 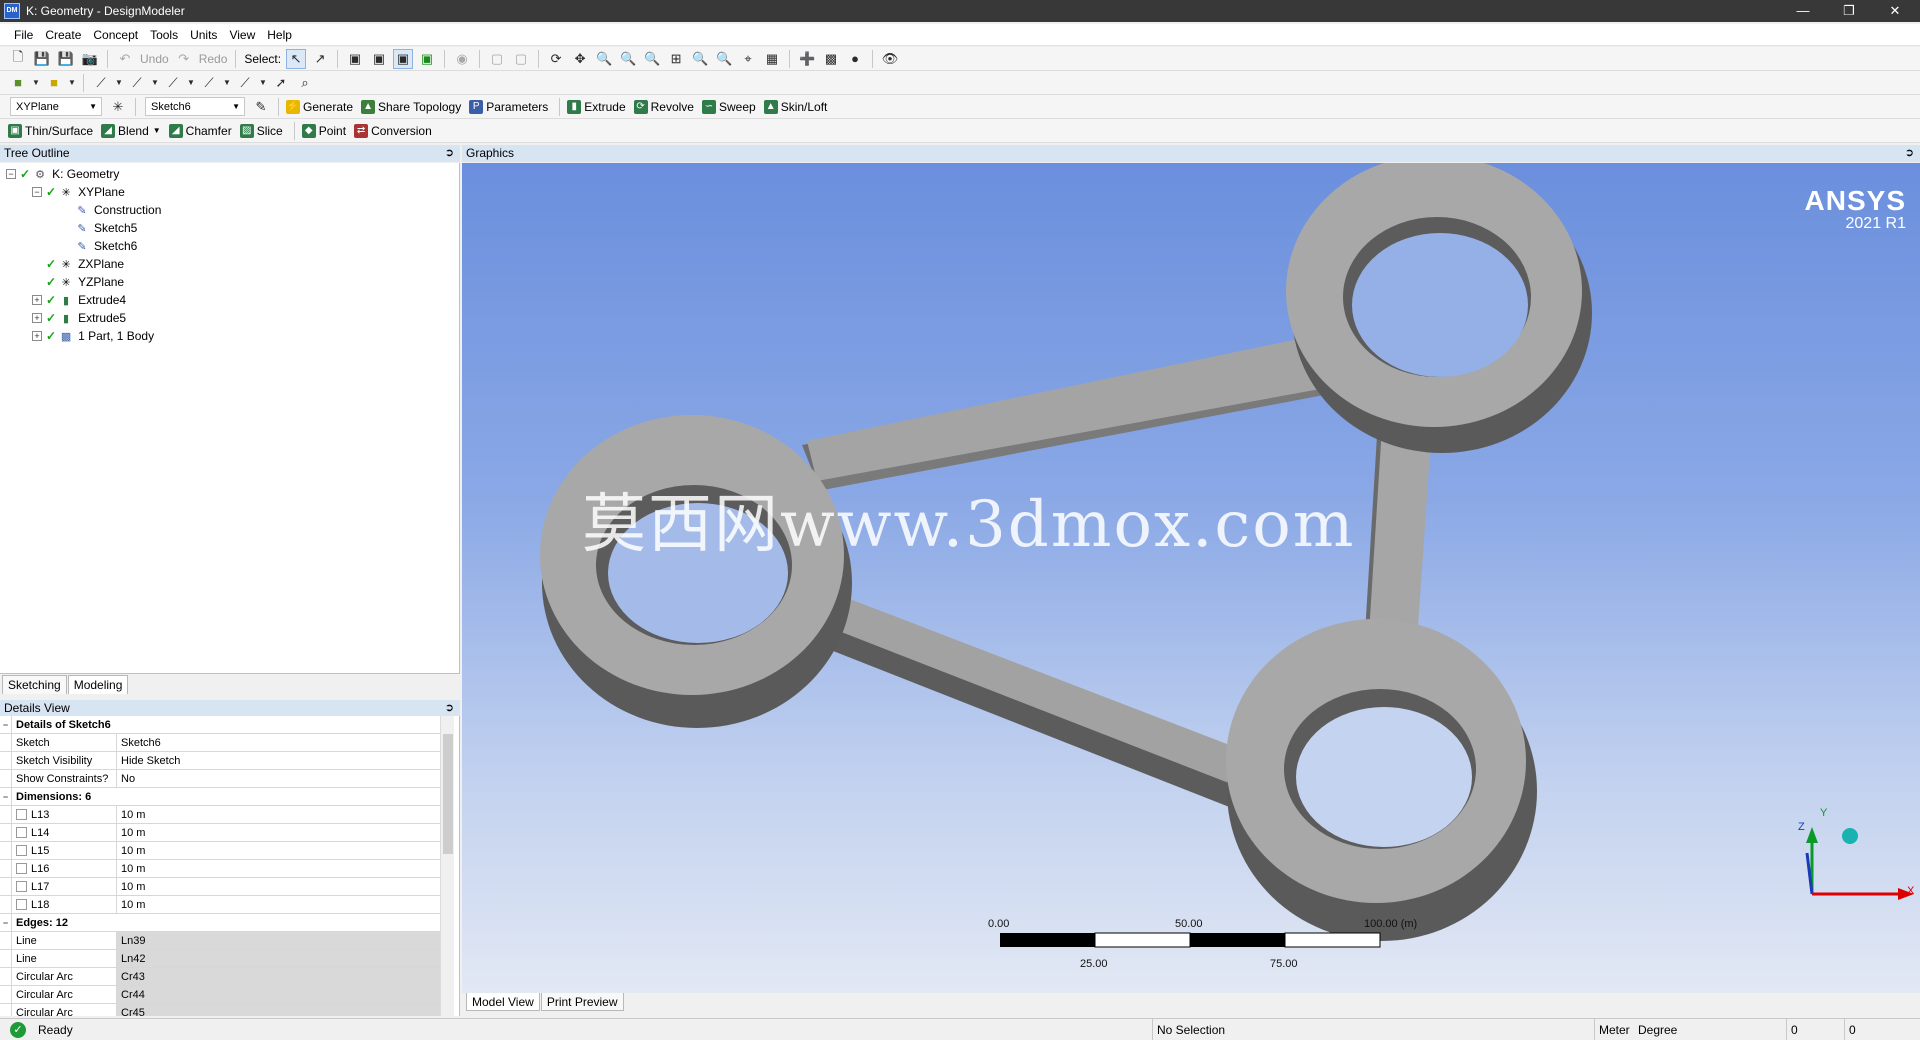 I want to click on tree-item-sketch6: ✎ Sketch6, so click(x=105, y=246).